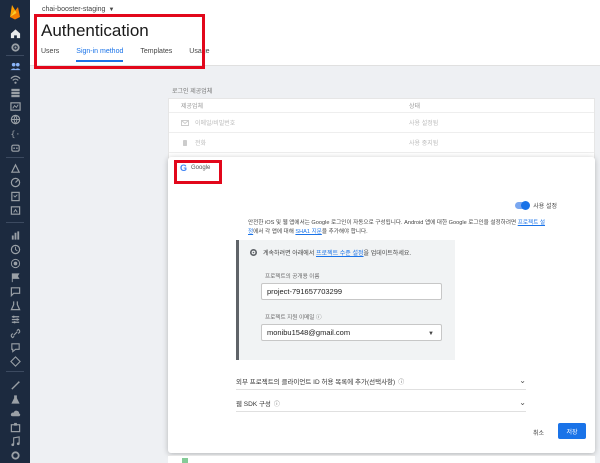 The width and height of the screenshot is (600, 463). What do you see at coordinates (15, 263) in the screenshot?
I see `predictions-icon` at bounding box center [15, 263].